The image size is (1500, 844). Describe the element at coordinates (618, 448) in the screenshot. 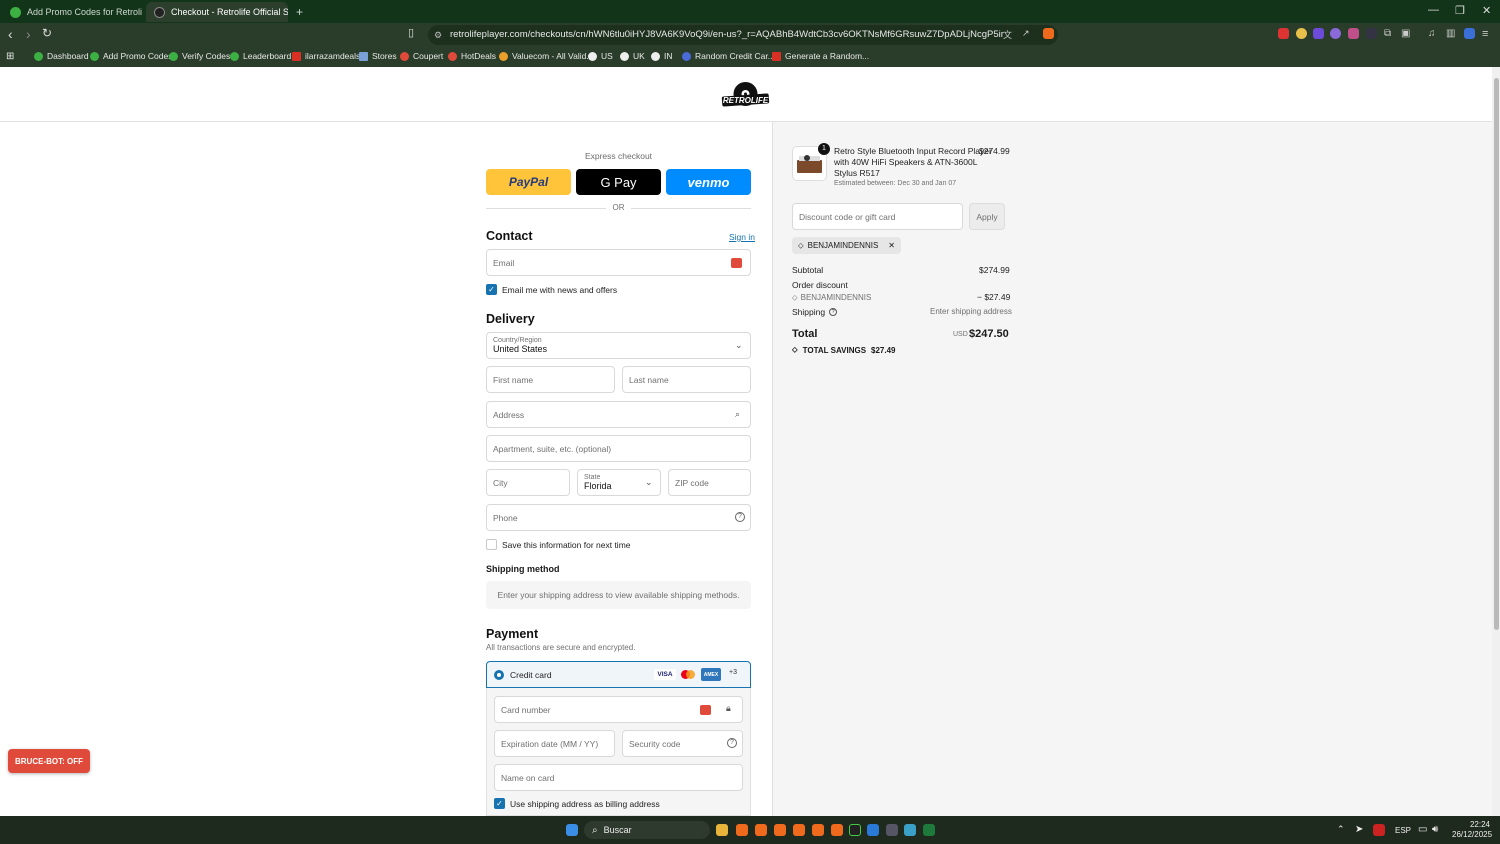

I see `apartment-field: Apartment, suite, etc. (optional)` at that location.